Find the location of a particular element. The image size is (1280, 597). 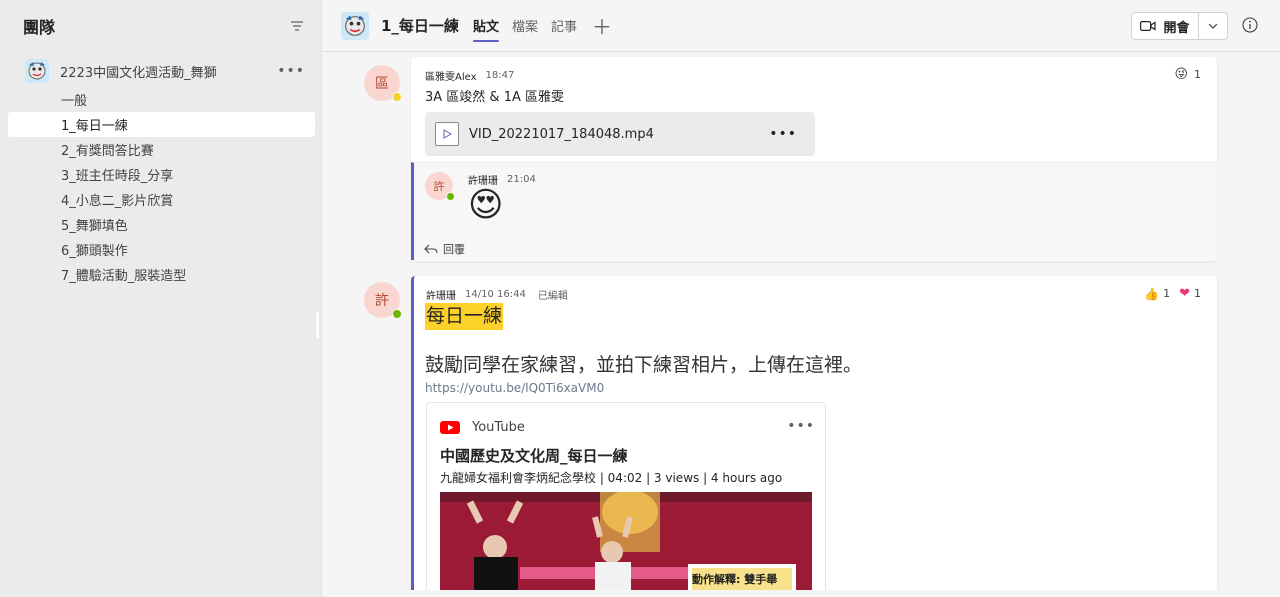

chevron-down-icon is located at coordinates (1213, 26).